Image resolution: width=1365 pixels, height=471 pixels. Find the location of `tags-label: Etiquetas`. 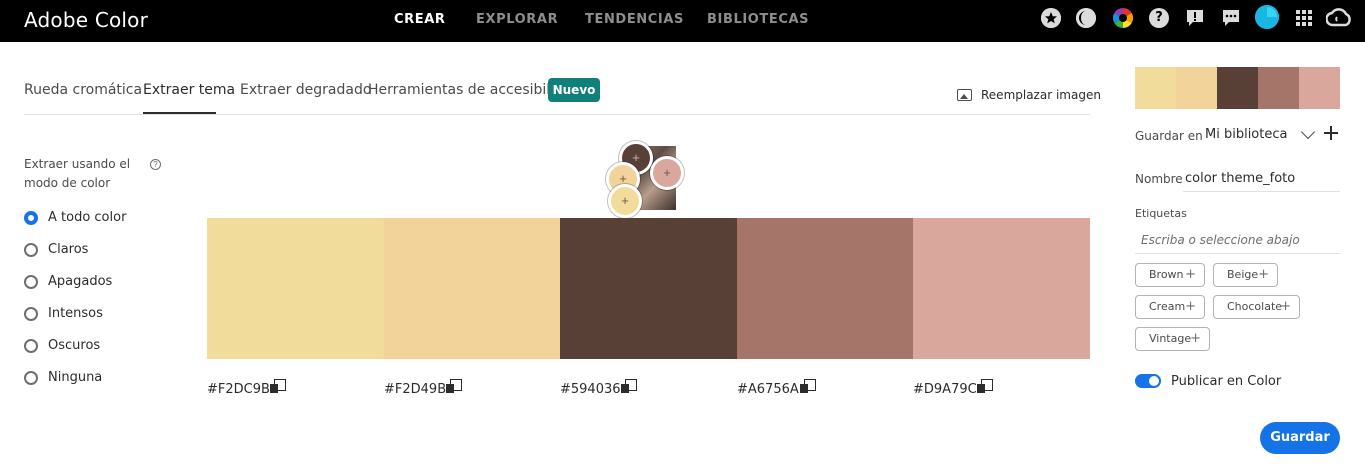

tags-label: Etiquetas is located at coordinates (1161, 213).